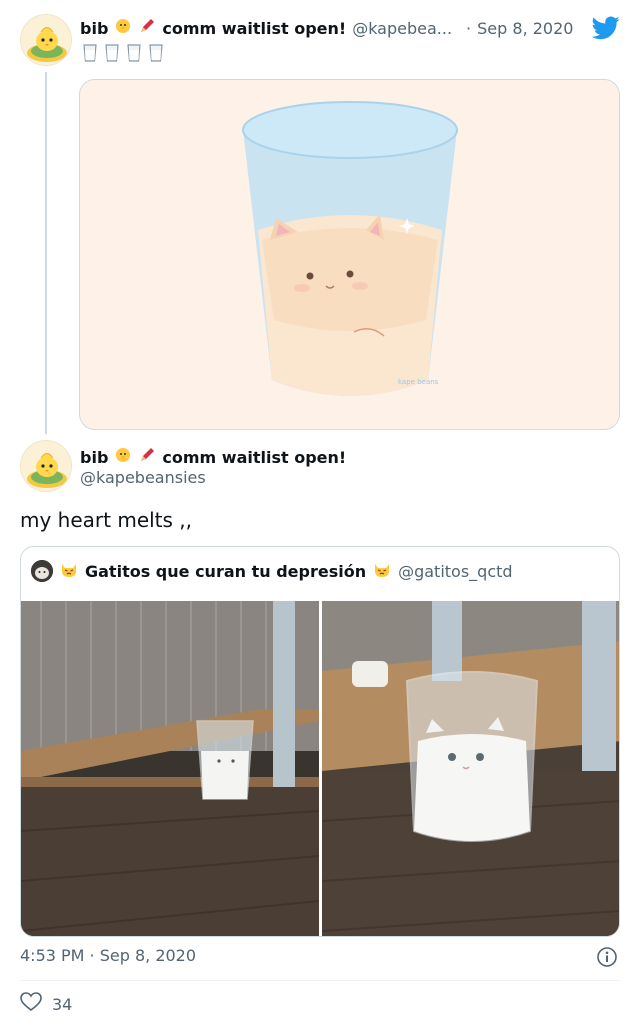  I want to click on quoted-handle: @gatitos_qctd, so click(455, 571).